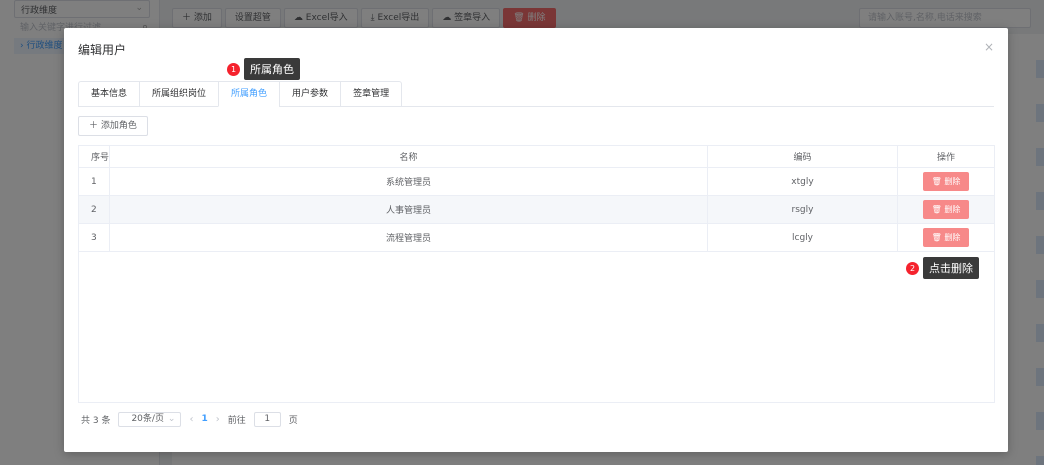  What do you see at coordinates (94, 237) in the screenshot?
I see `row-index: 3` at bounding box center [94, 237].